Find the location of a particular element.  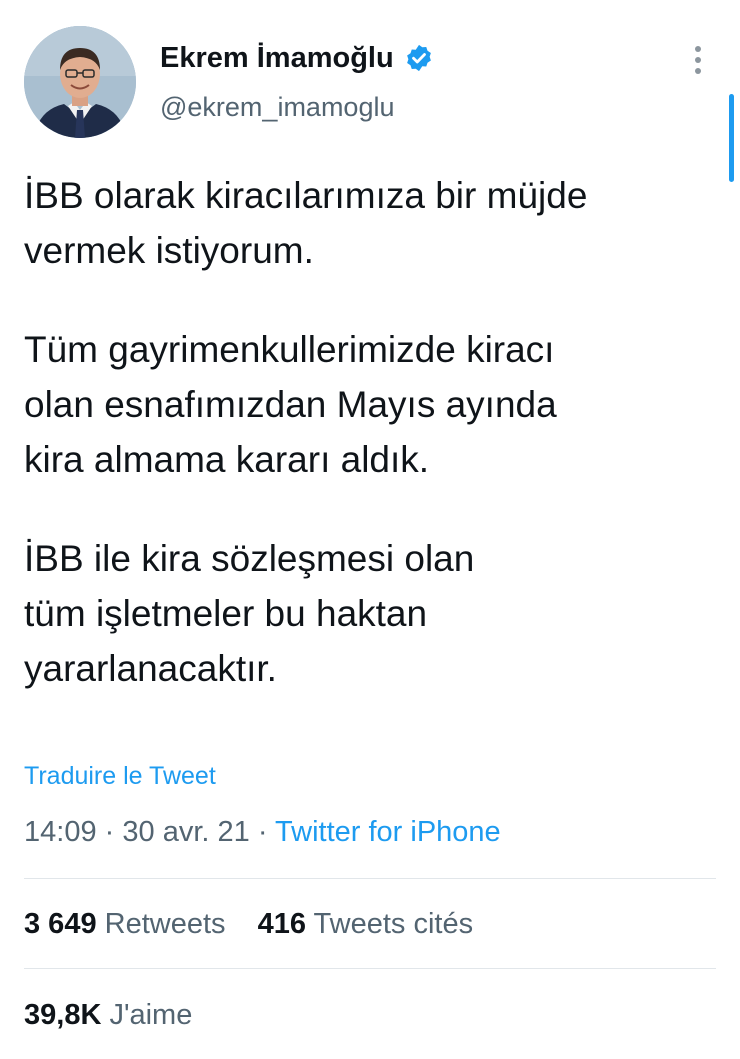

tweet-date: 30 avr. 21 is located at coordinates (185, 832).